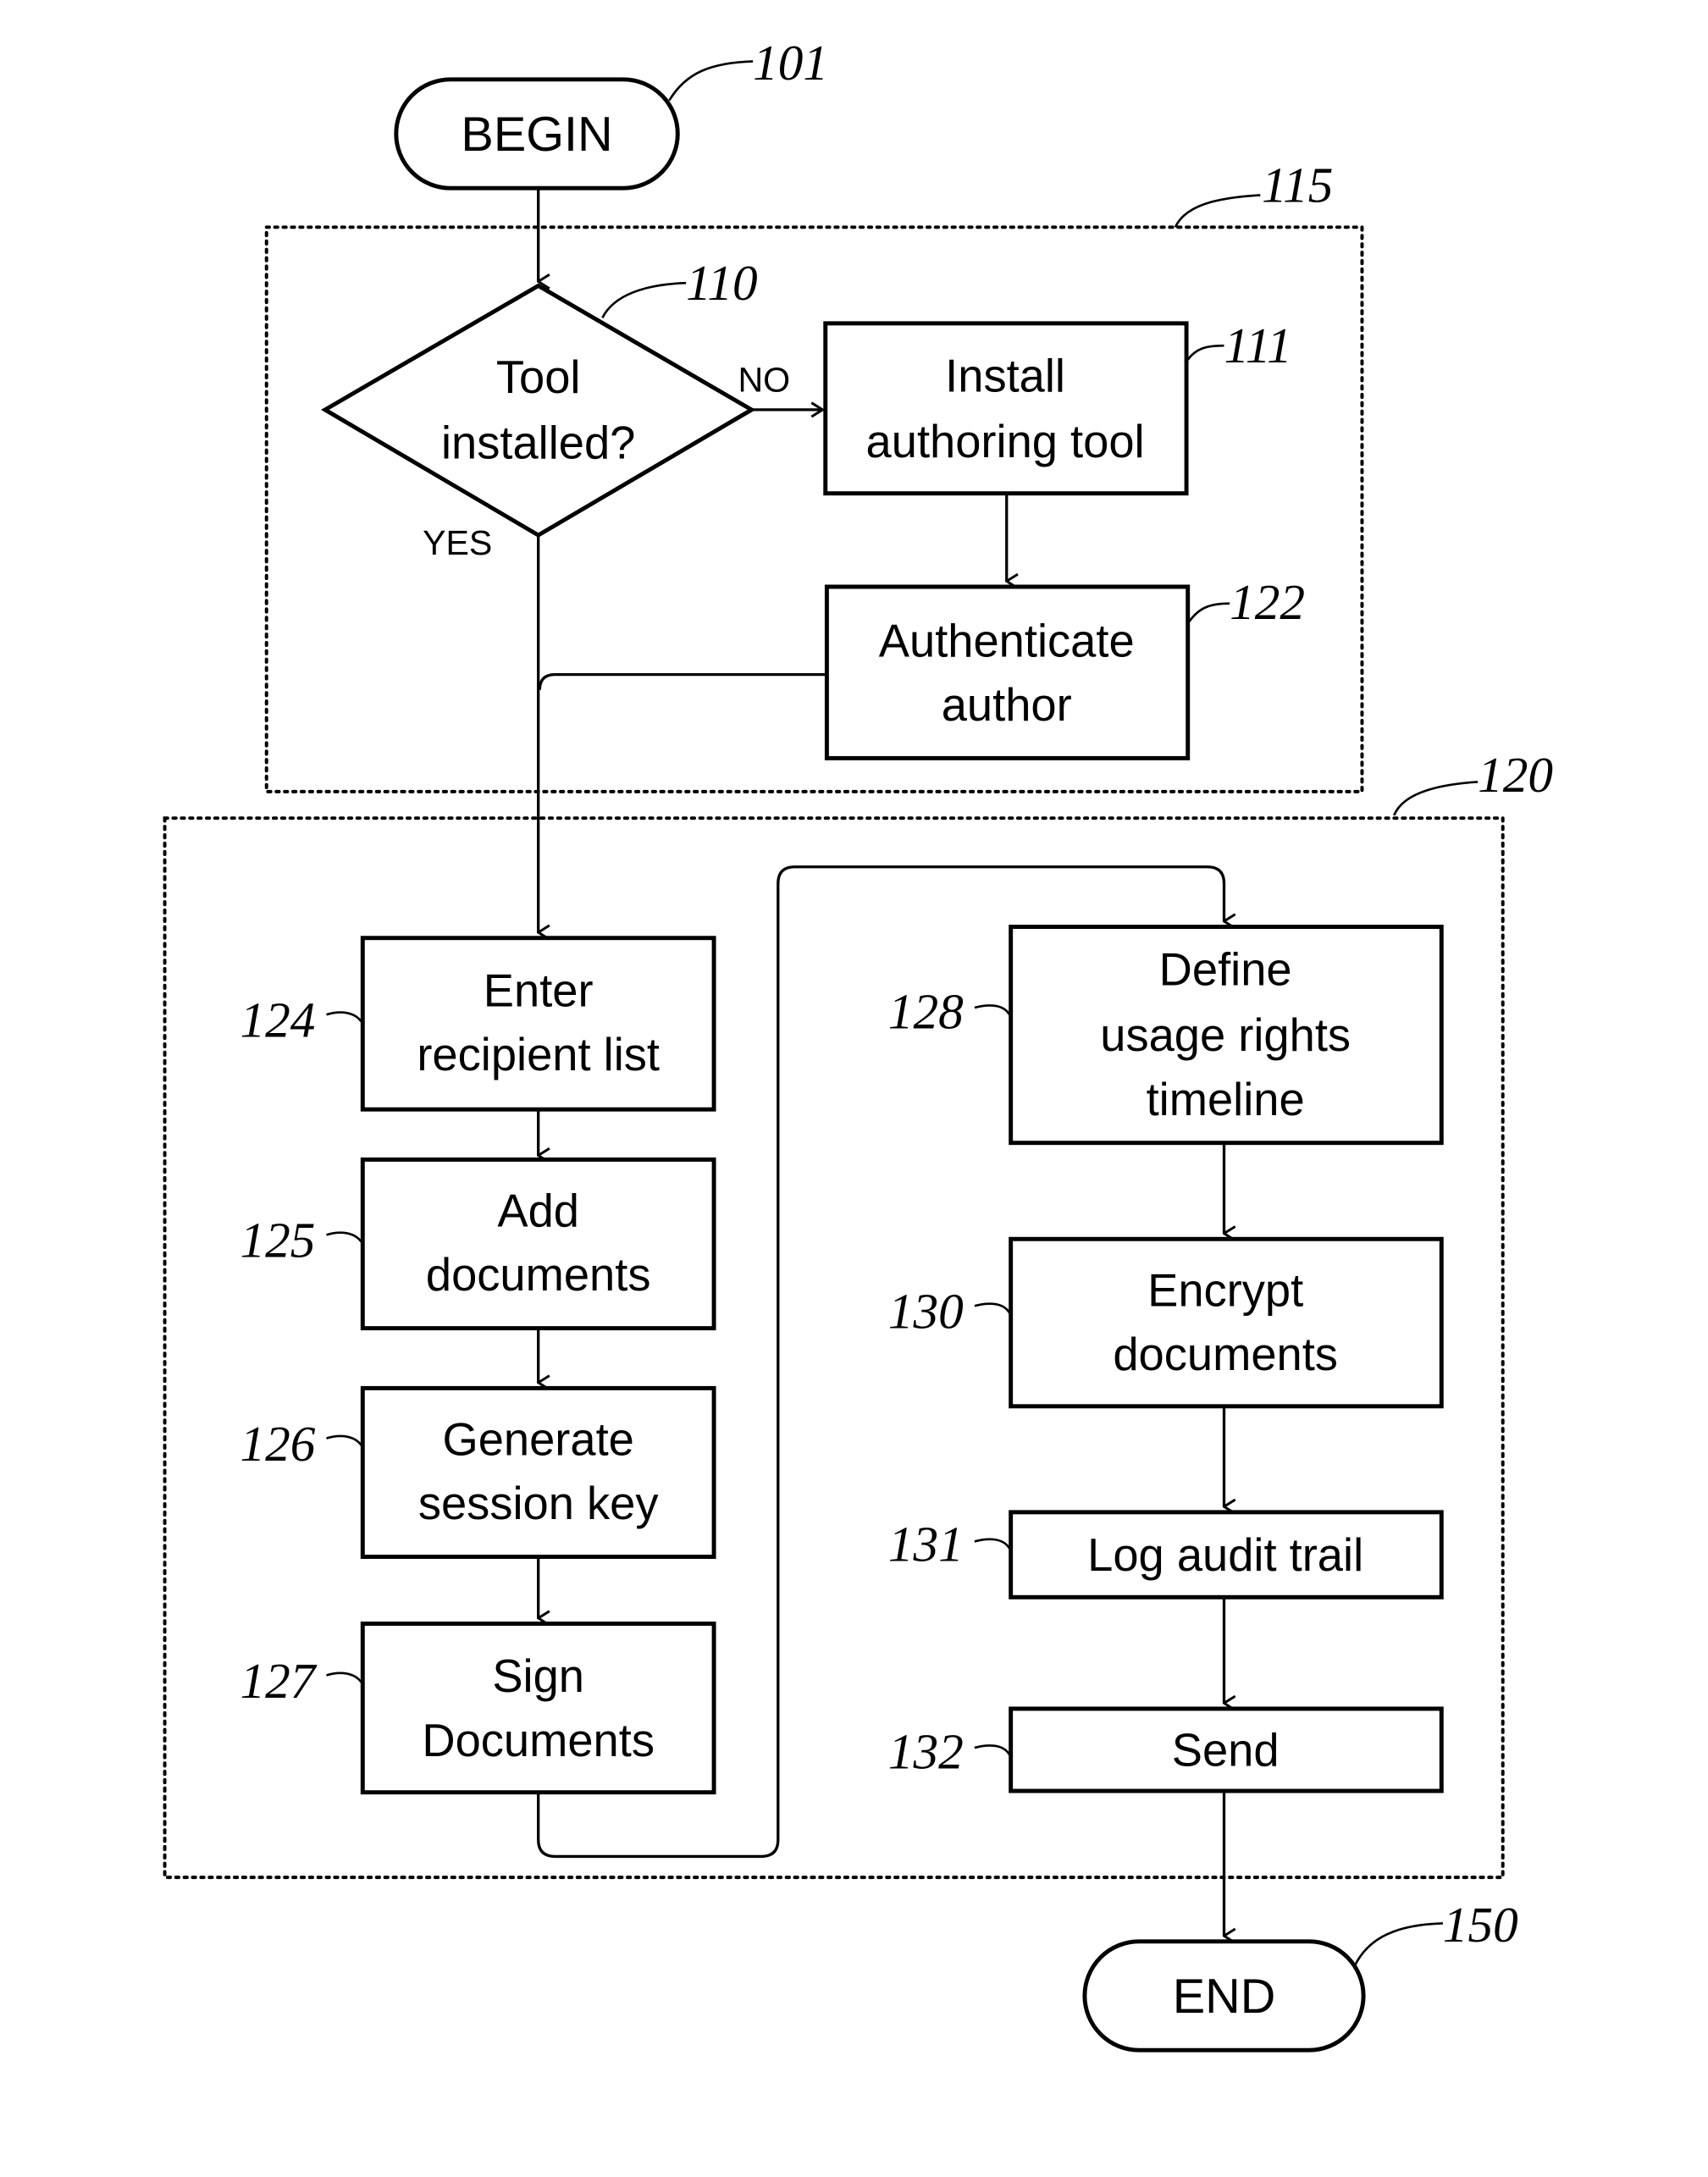 The height and width of the screenshot is (2177, 1708). I want to click on step-authenticate, so click(1008, 672).